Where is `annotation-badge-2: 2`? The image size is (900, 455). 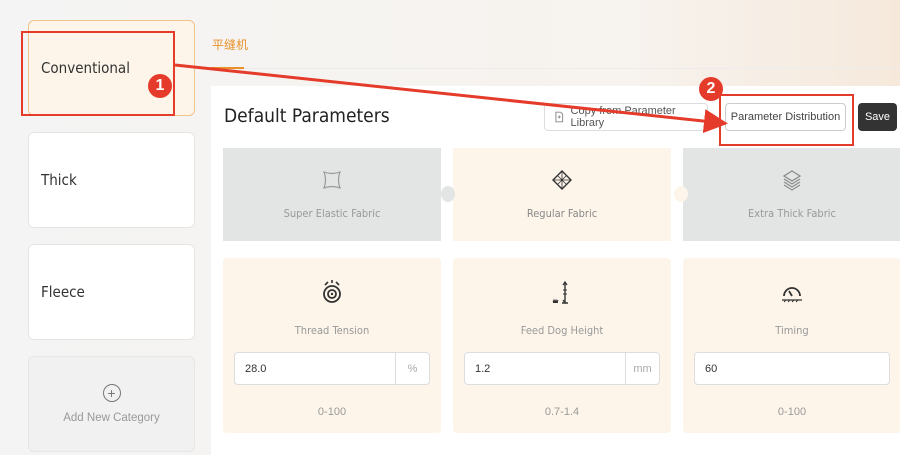 annotation-badge-2: 2 is located at coordinates (711, 89).